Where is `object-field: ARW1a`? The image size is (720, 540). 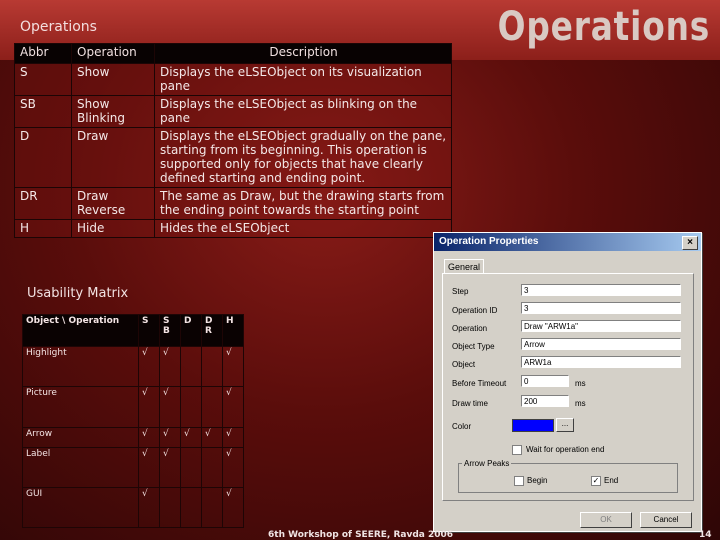 object-field: ARW1a is located at coordinates (601, 362).